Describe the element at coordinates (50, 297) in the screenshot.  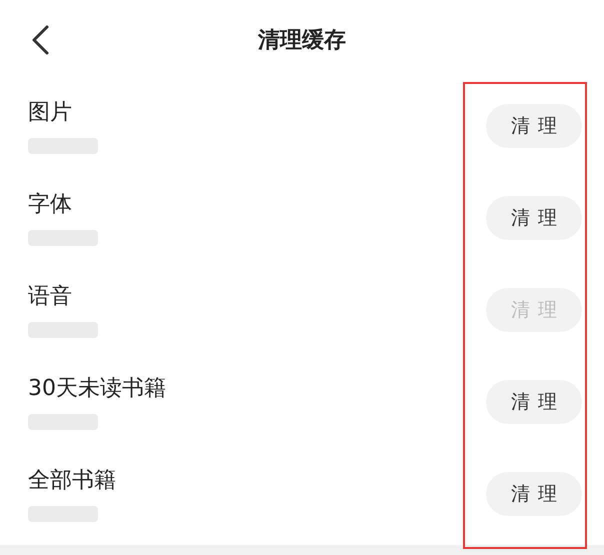
I see `cache-category: 语音` at that location.